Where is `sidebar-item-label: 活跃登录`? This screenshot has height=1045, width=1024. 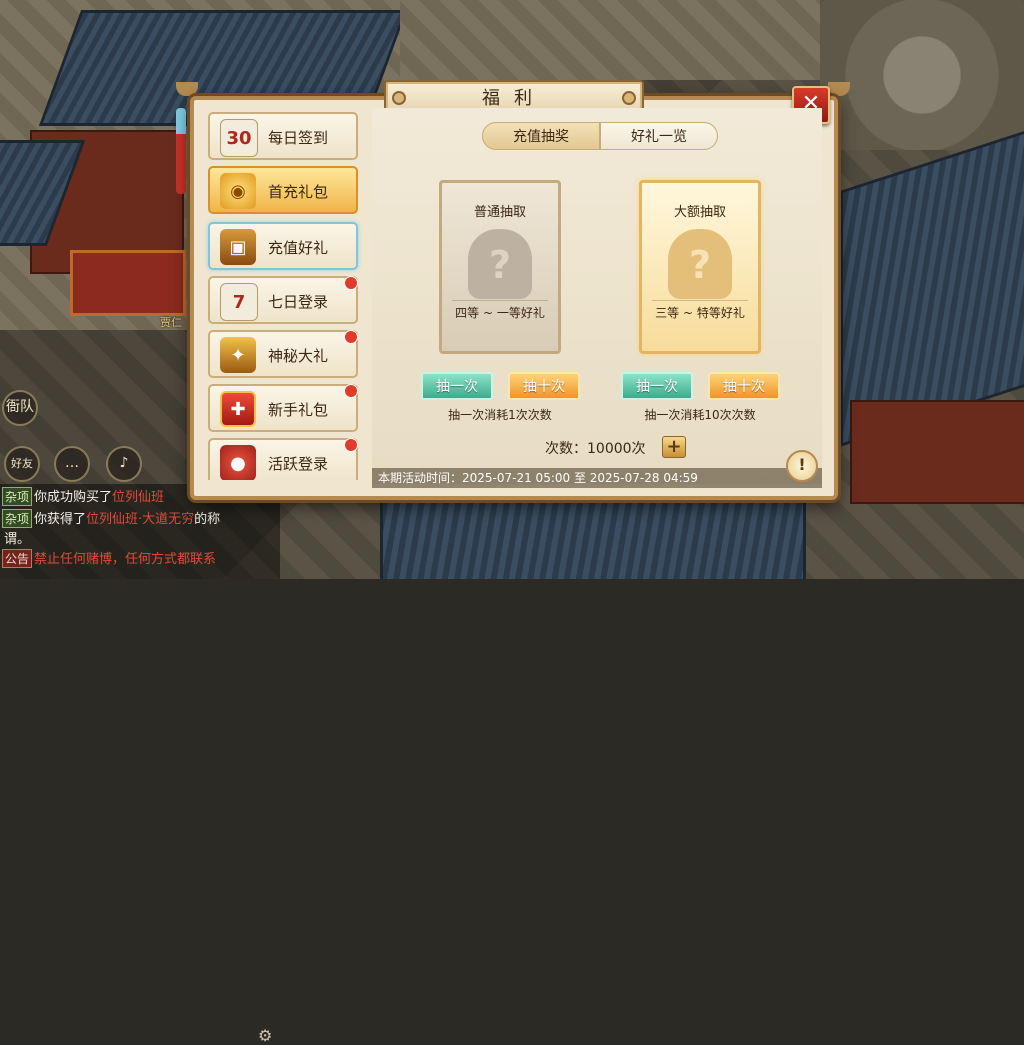 sidebar-item-label: 活跃登录 is located at coordinates (298, 464).